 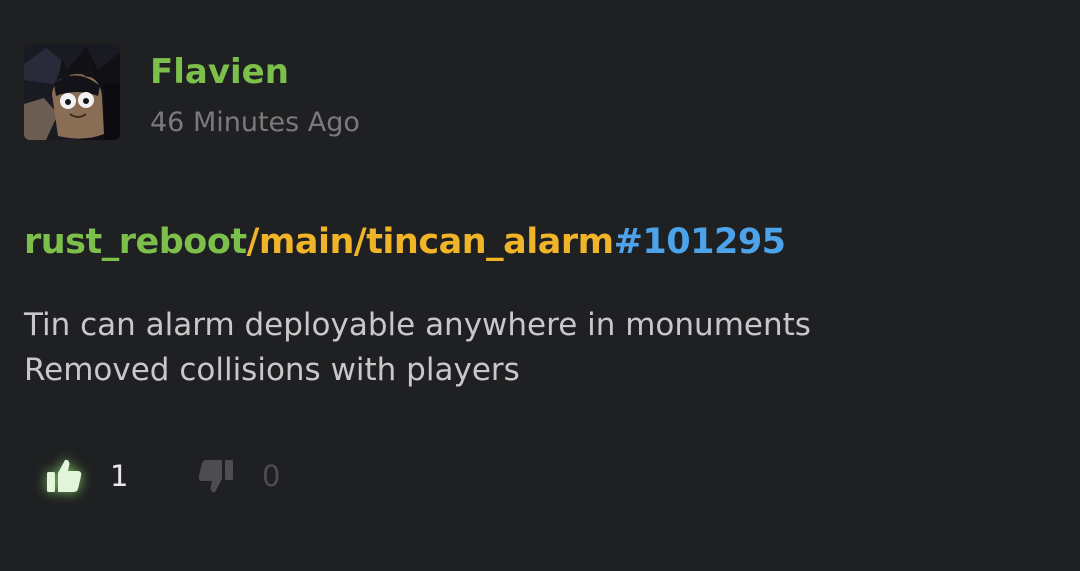 I want to click on post-timestamp: 46 Minutes Ago, so click(x=255, y=122).